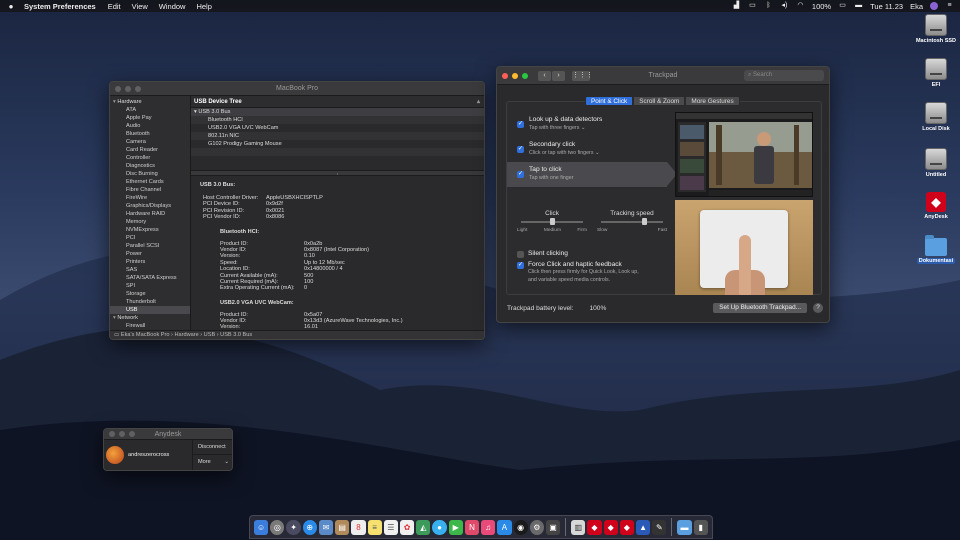  What do you see at coordinates (212, 447) in the screenshot?
I see `disconnect-button: Disconnect` at bounding box center [212, 447].